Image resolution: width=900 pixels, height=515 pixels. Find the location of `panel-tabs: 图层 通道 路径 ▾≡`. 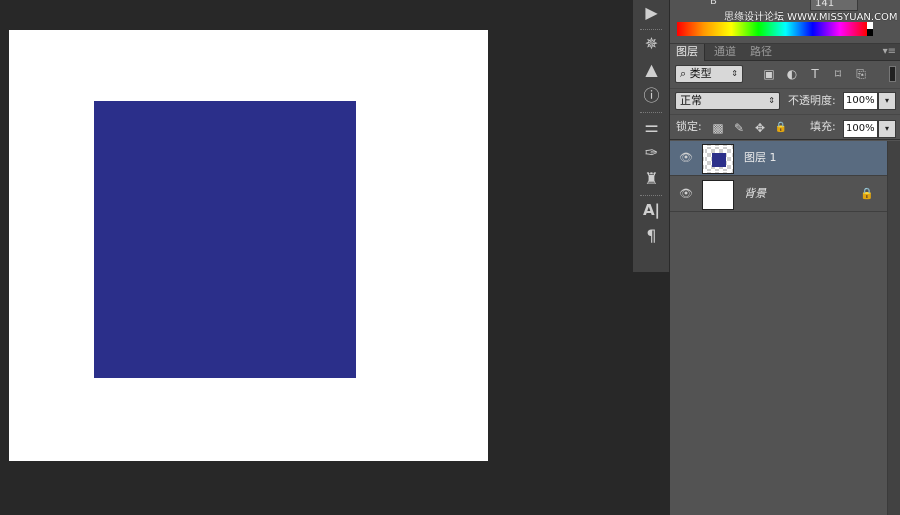

panel-tabs: 图层 通道 路径 ▾≡ is located at coordinates (785, 52).